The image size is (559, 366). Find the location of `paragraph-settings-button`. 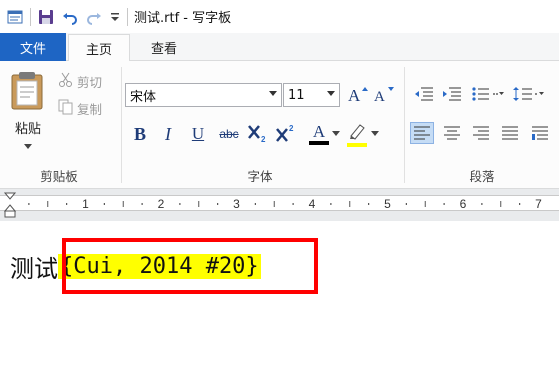

paragraph-settings-button is located at coordinates (540, 133).